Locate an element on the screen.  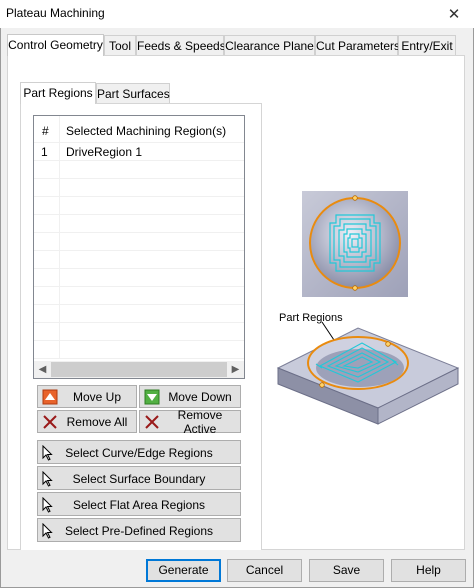
top-view-illustration is located at coordinates (355, 244).